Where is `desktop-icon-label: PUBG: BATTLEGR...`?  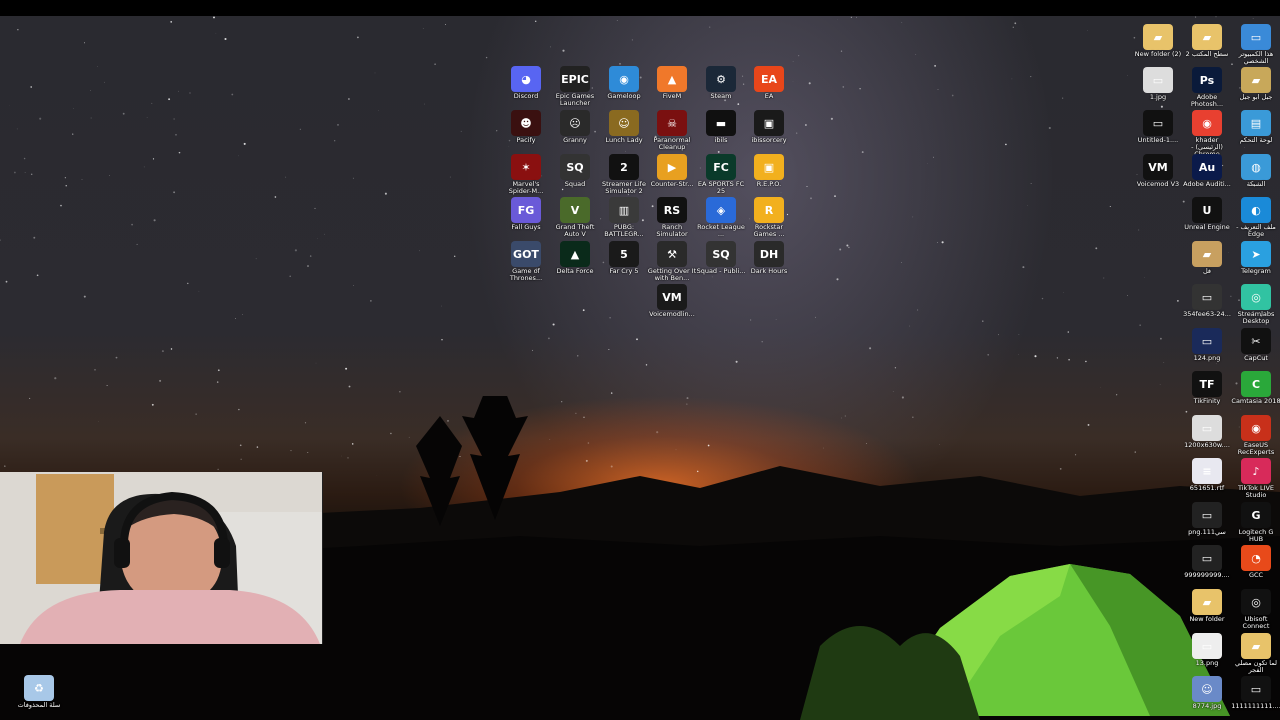
desktop-icon-label: PUBG: BATTLEGR... is located at coordinates (624, 230).